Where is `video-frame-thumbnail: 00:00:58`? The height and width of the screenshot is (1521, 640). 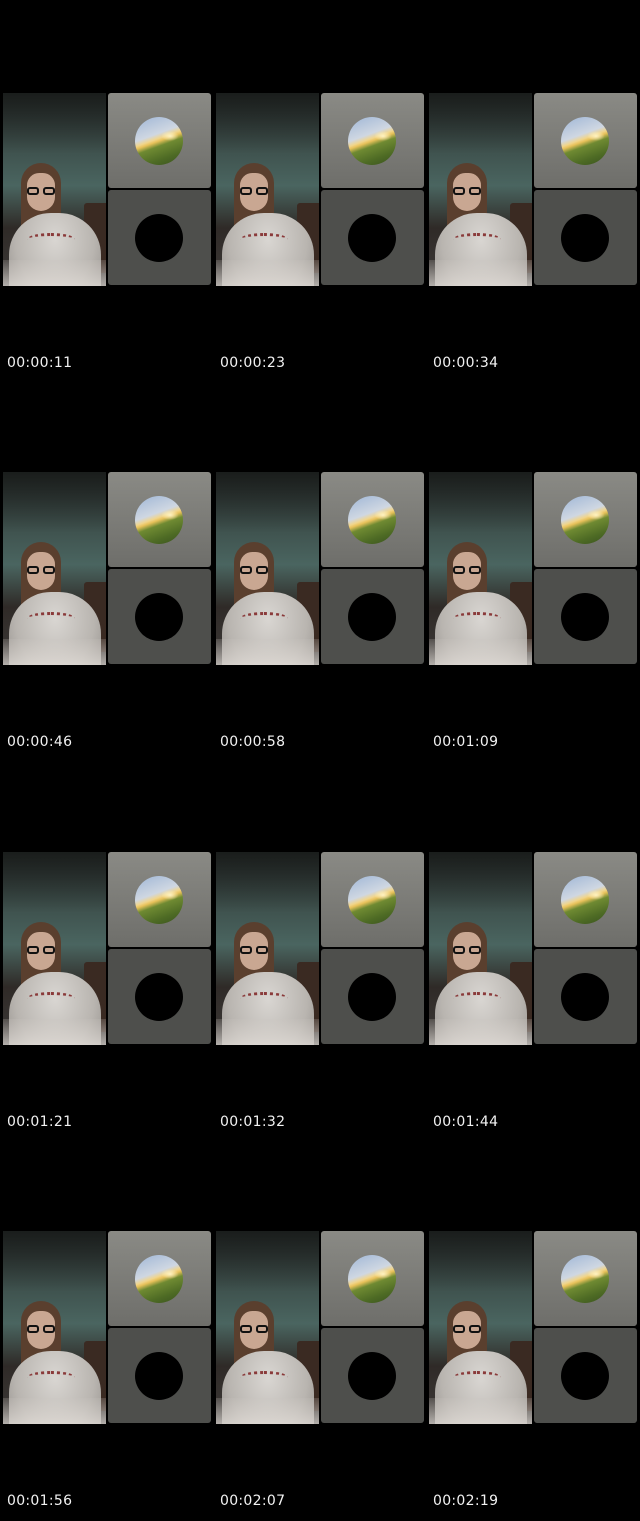 video-frame-thumbnail: 00:00:58 is located at coordinates (321, 617).